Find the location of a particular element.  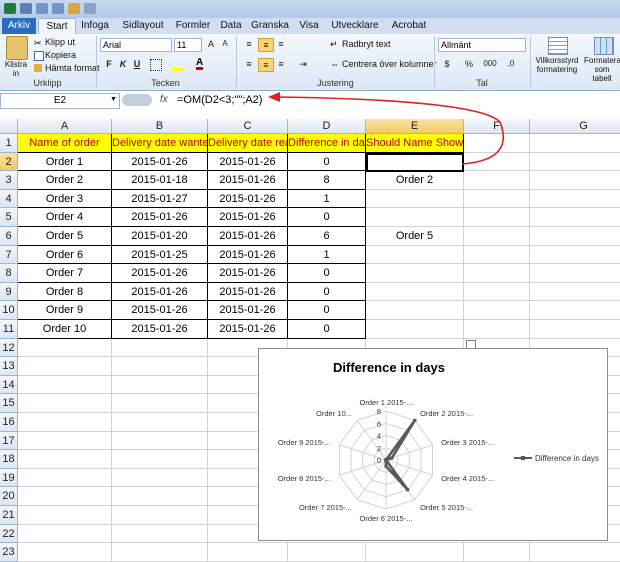

column-header-c: C is located at coordinates (248, 126).